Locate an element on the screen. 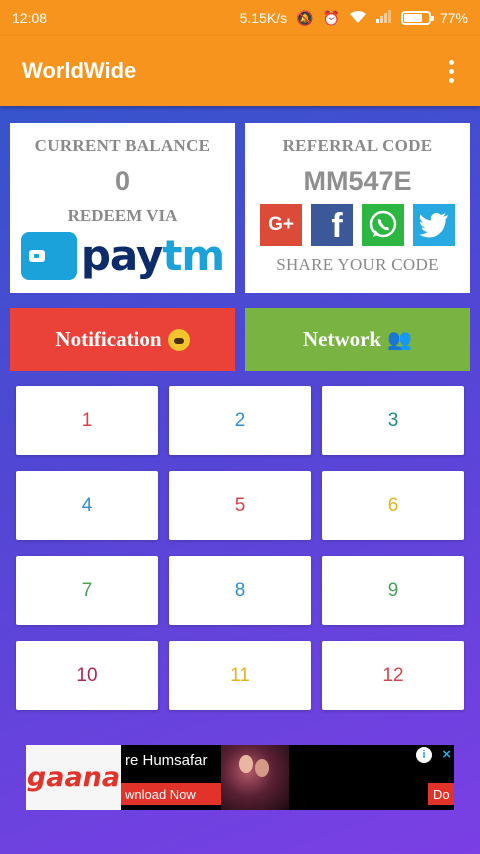 This screenshot has height=854, width=480. number-tile-3: 3 is located at coordinates (393, 420).